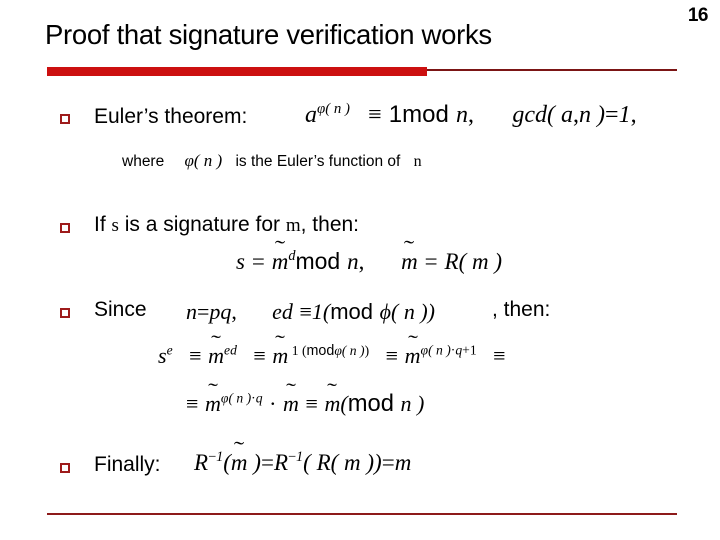 Image resolution: width=720 pixels, height=540 pixels. What do you see at coordinates (65, 313) in the screenshot?
I see `bullet-marker-since` at bounding box center [65, 313].